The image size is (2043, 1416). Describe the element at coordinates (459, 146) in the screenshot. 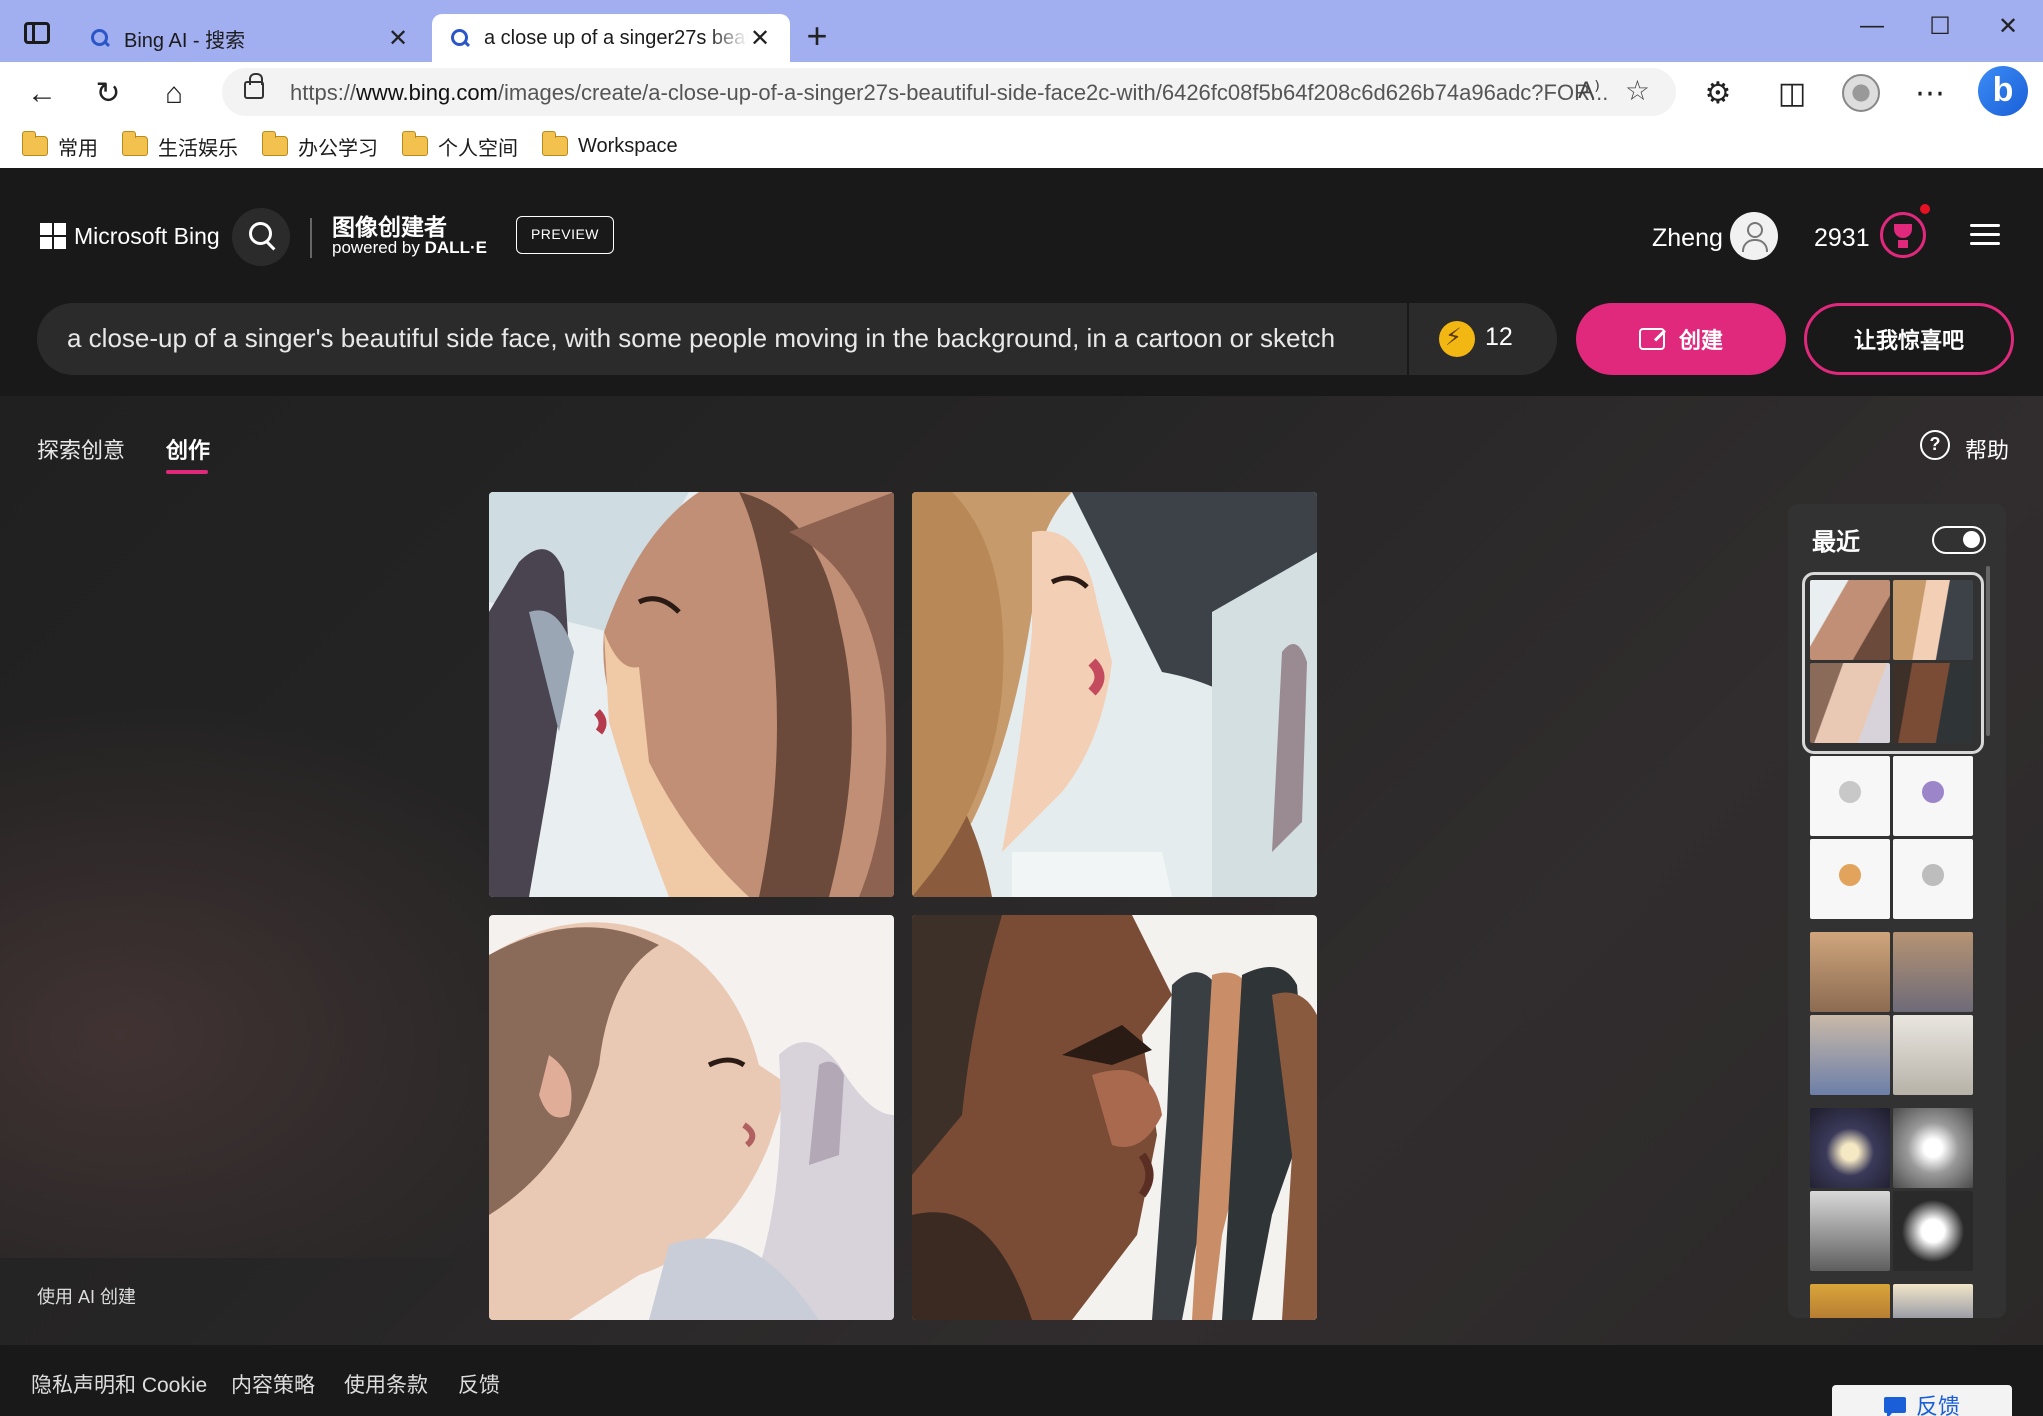

I see `bookmark-folder: 个人空间` at that location.